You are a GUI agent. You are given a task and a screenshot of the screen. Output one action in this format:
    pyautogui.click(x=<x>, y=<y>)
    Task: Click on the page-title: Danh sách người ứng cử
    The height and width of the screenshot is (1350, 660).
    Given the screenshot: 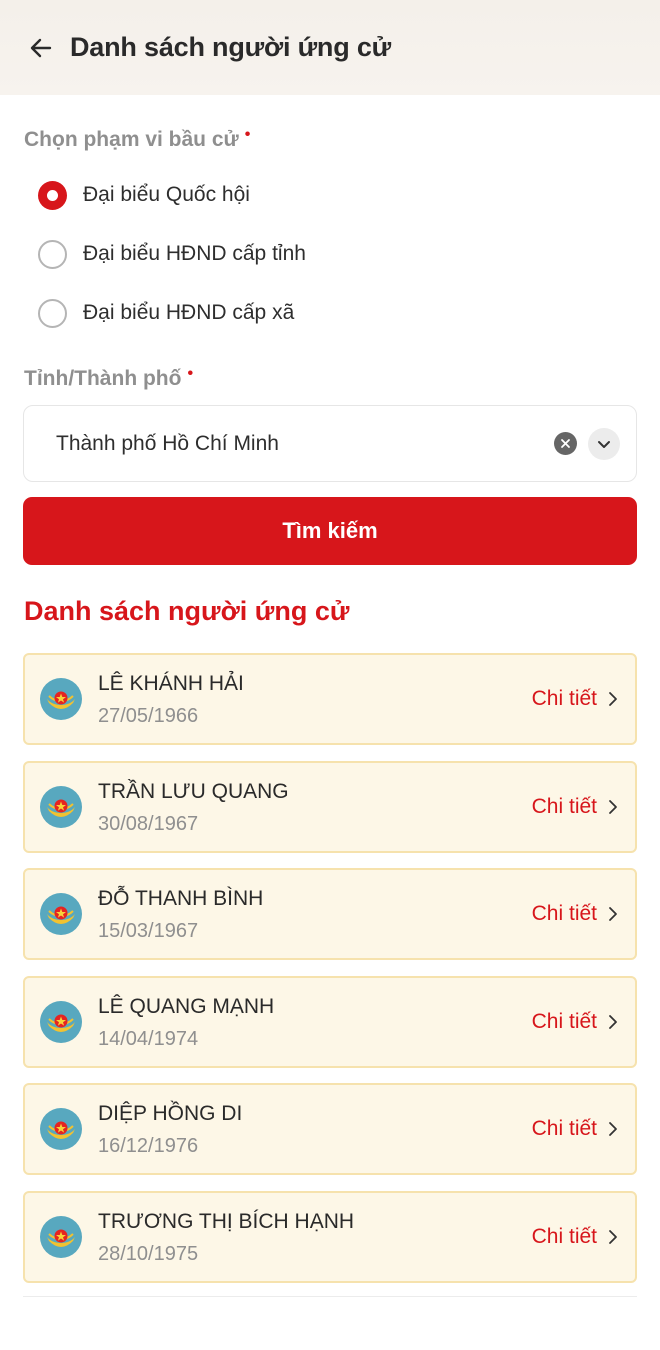 What is the action you would take?
    pyautogui.click(x=230, y=47)
    